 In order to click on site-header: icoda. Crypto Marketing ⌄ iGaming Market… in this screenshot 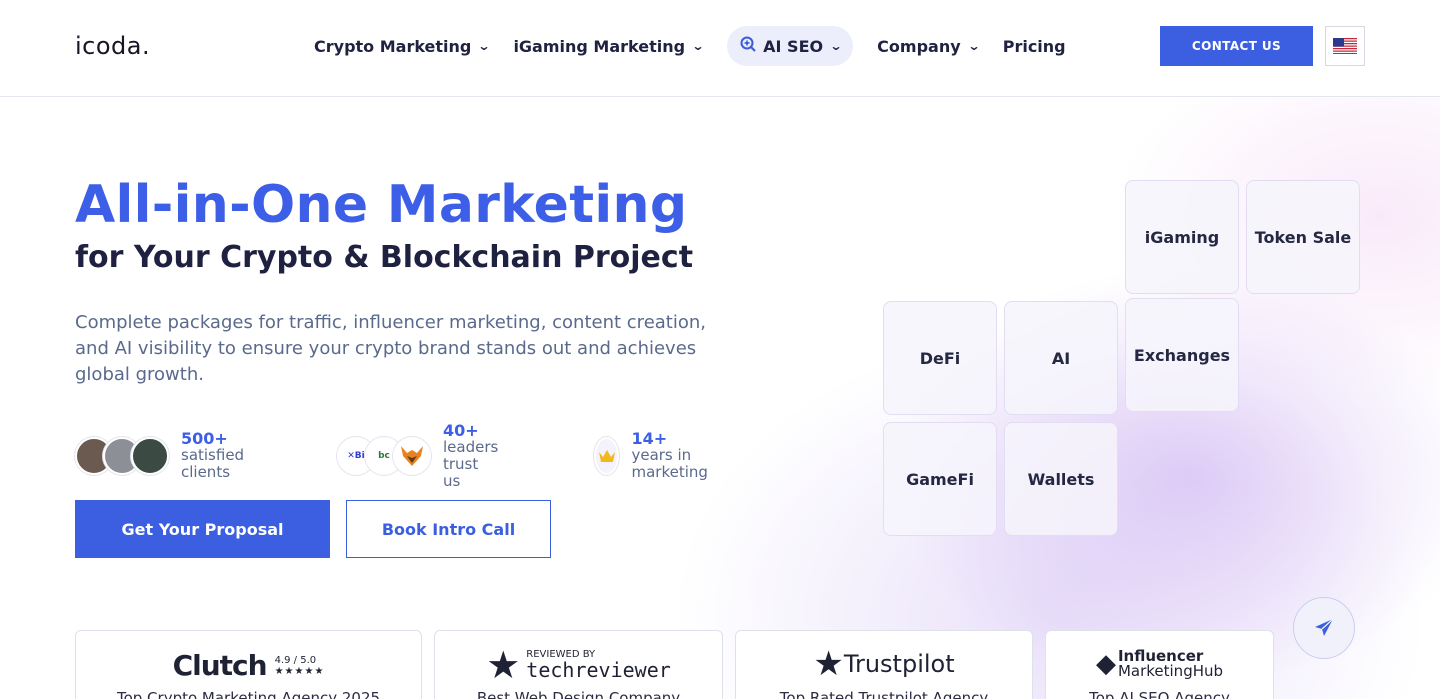, I will do `click(720, 48)`.